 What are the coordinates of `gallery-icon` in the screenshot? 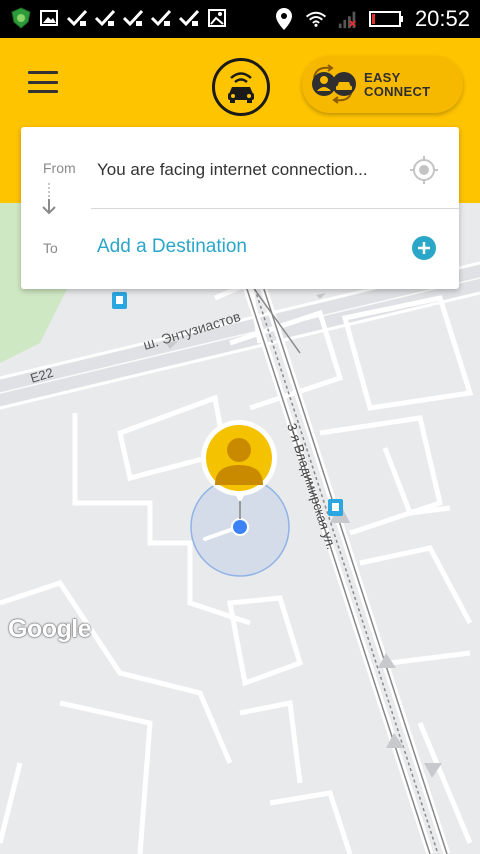 It's located at (49, 18).